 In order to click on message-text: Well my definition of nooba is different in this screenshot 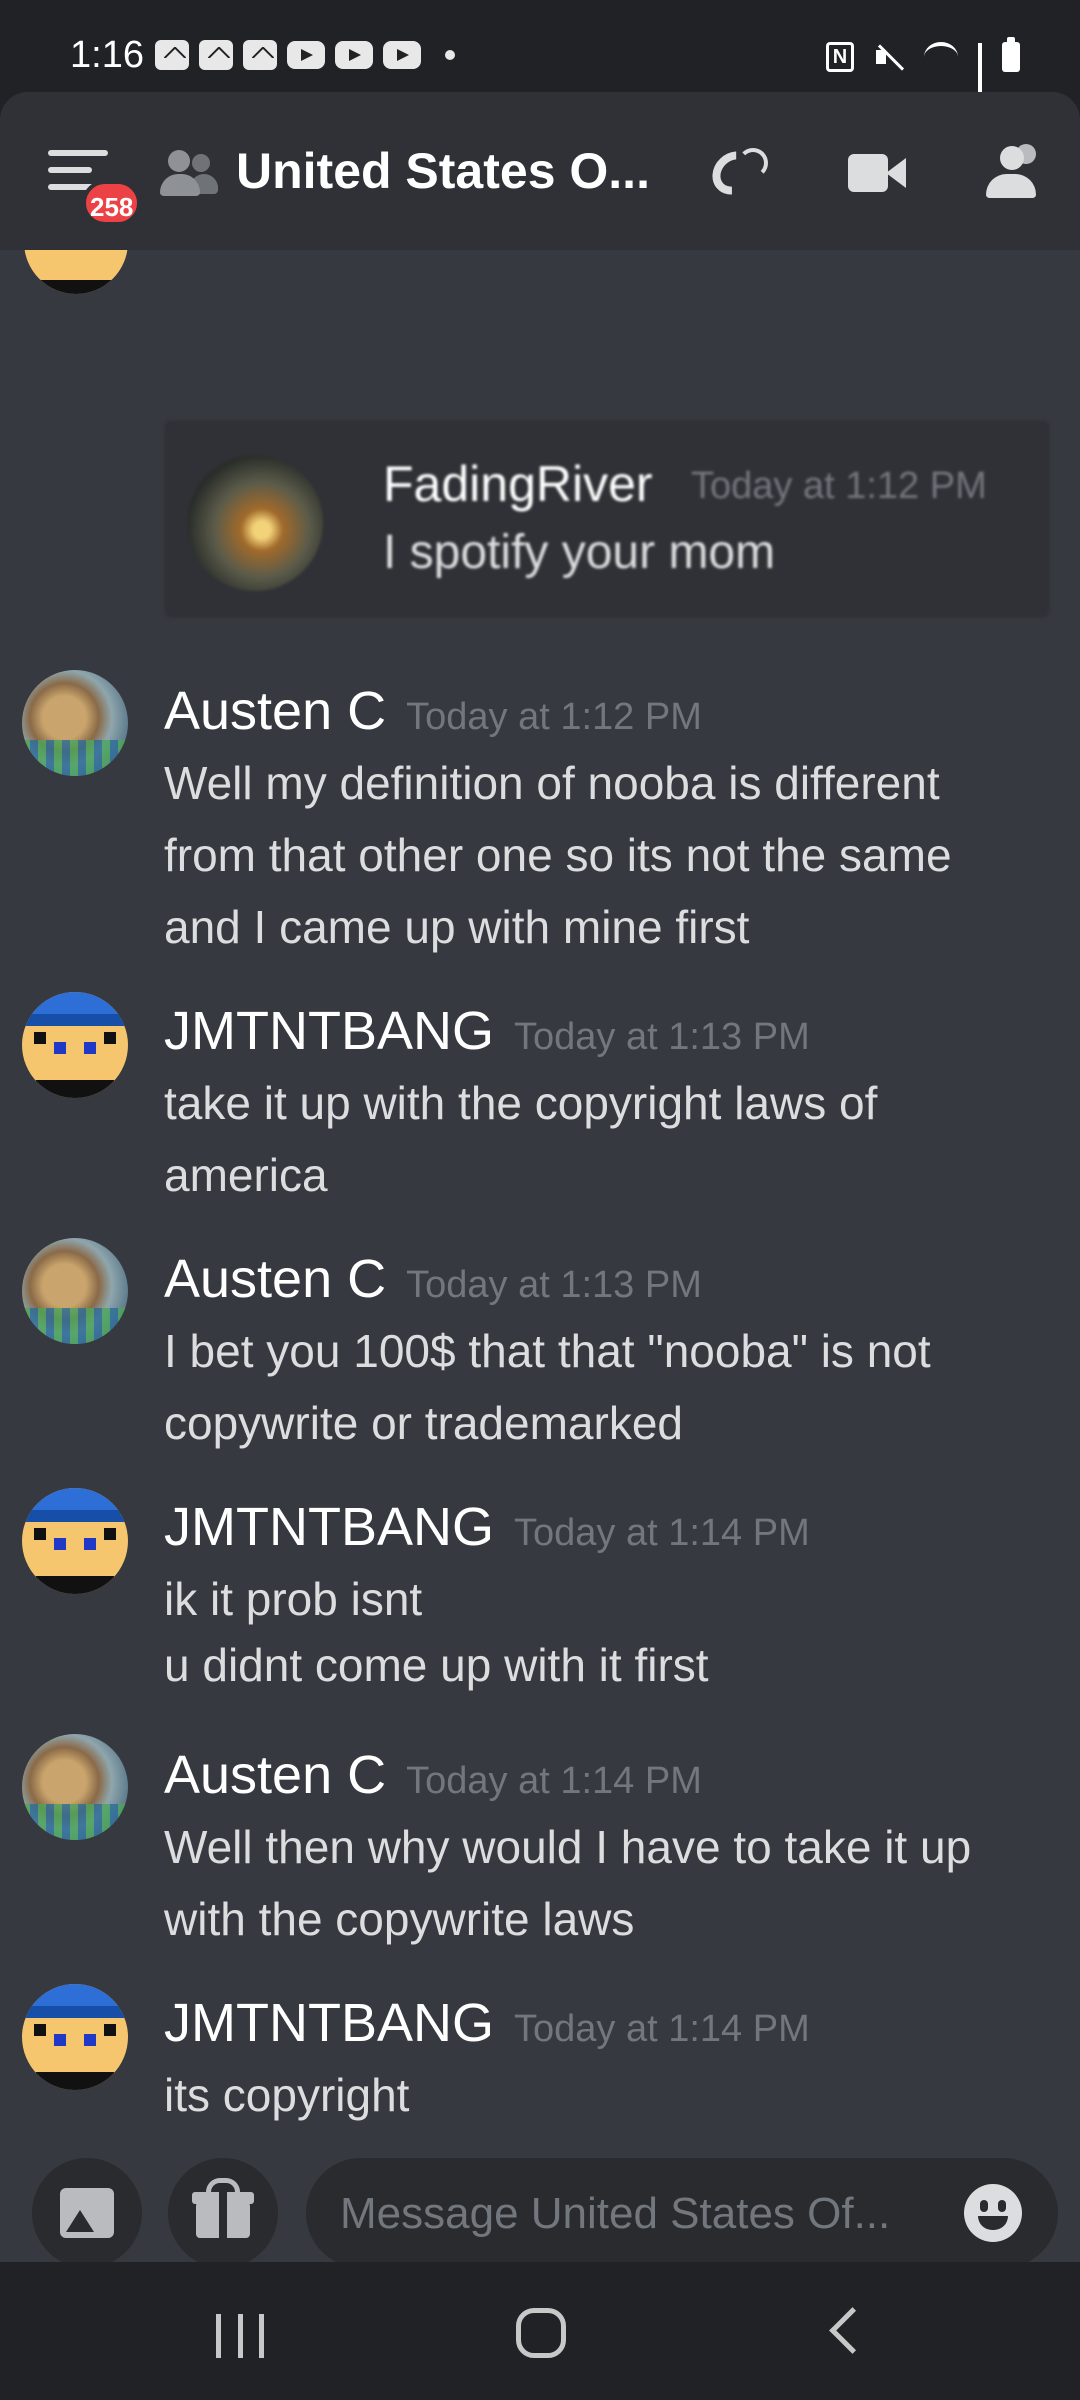, I will do `click(552, 783)`.